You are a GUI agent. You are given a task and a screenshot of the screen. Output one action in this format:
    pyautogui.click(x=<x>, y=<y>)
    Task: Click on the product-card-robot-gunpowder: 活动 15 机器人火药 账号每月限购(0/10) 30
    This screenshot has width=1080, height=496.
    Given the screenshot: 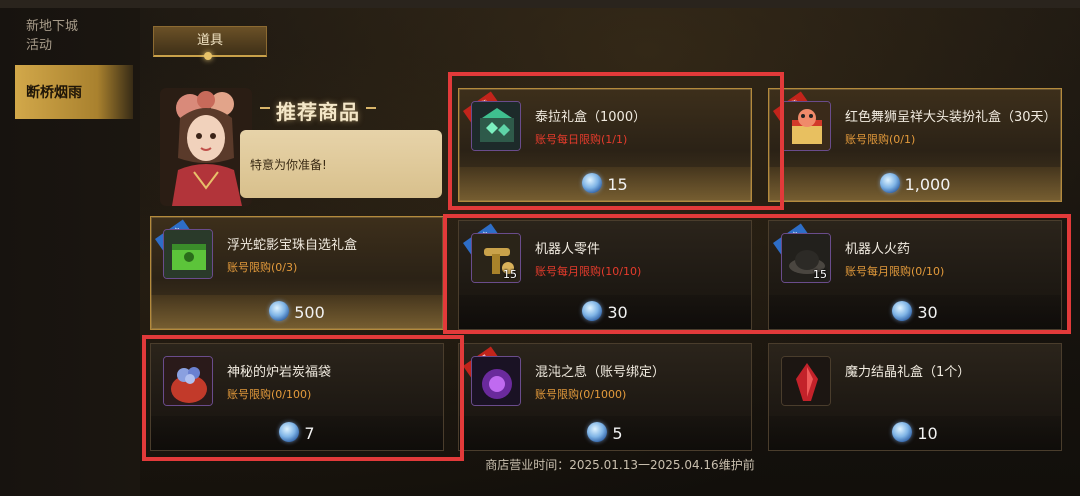 What is the action you would take?
    pyautogui.click(x=915, y=275)
    